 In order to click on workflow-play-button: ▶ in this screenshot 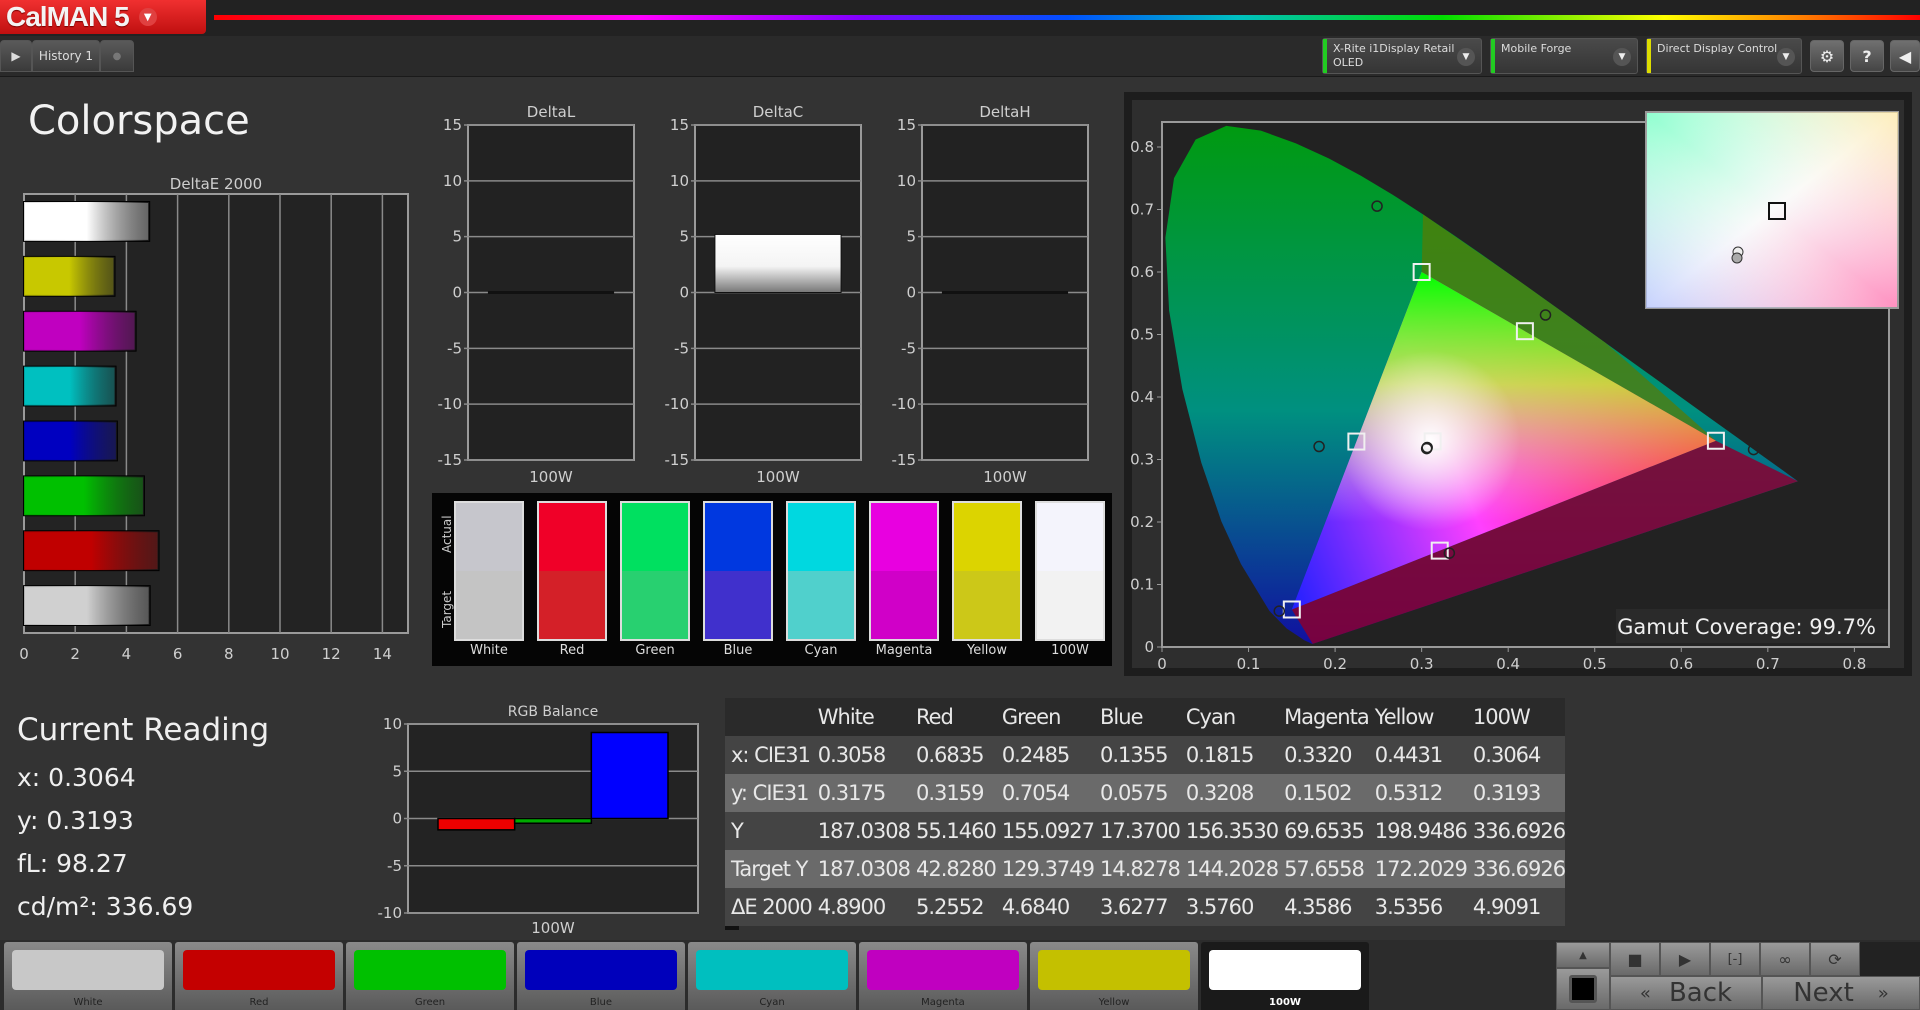, I will do `click(16, 56)`.